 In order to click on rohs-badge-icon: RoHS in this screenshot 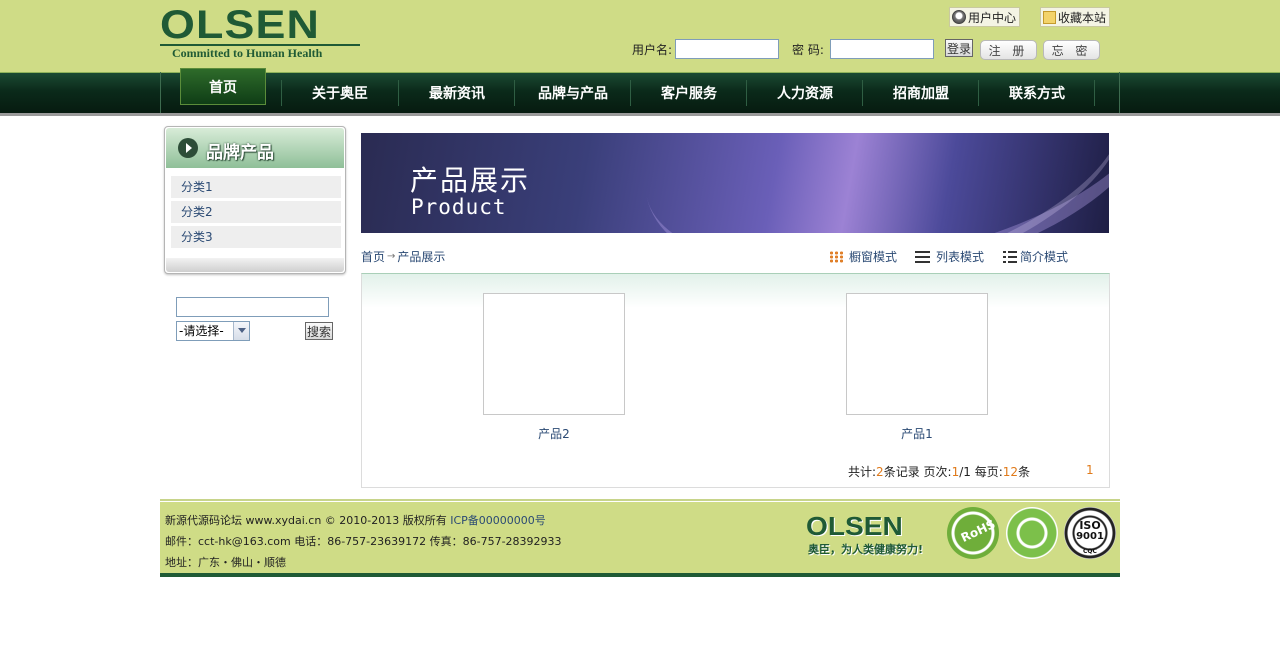, I will do `click(973, 533)`.